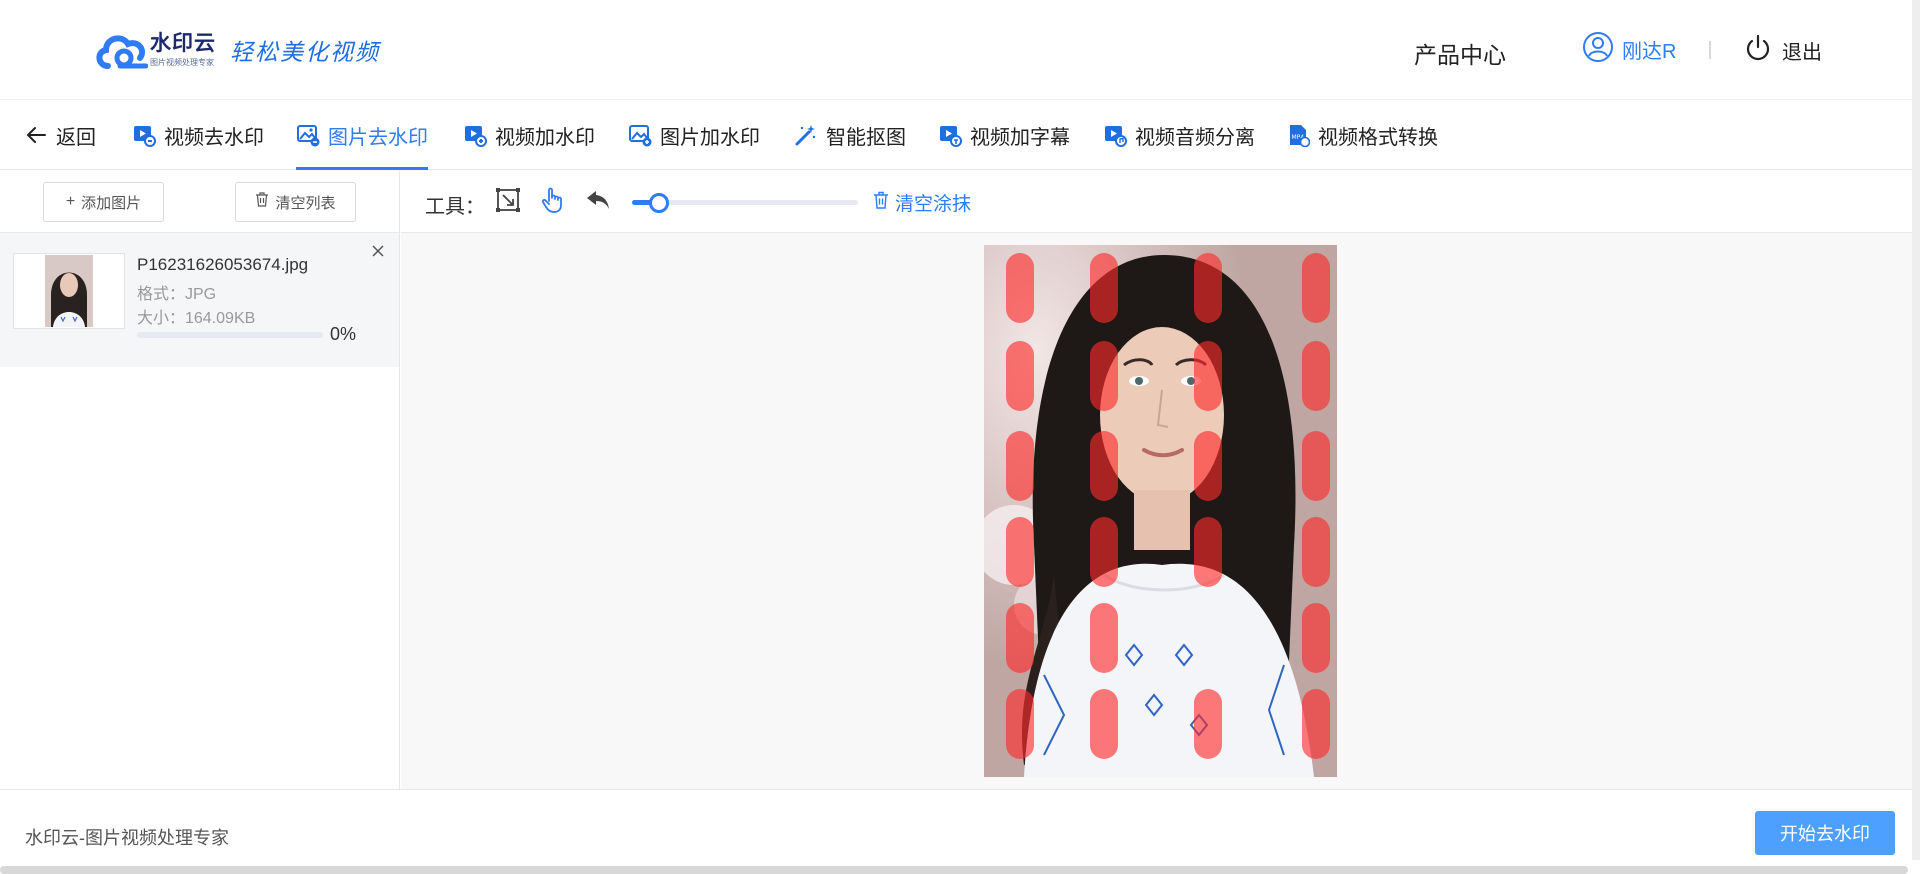  I want to click on logo-name: 水印云, so click(183, 43).